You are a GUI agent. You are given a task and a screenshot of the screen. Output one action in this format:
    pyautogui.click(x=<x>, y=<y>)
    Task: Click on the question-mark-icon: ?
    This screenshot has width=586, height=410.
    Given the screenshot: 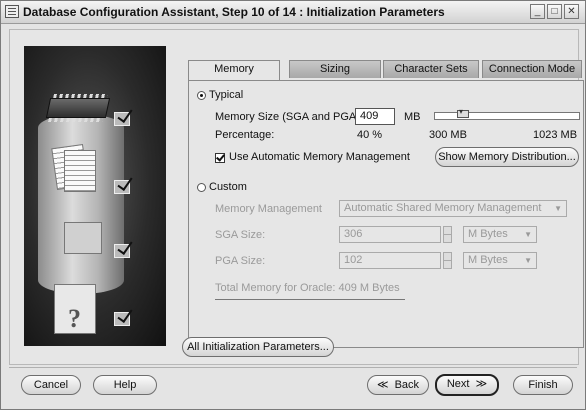 What is the action you would take?
    pyautogui.click(x=74, y=318)
    